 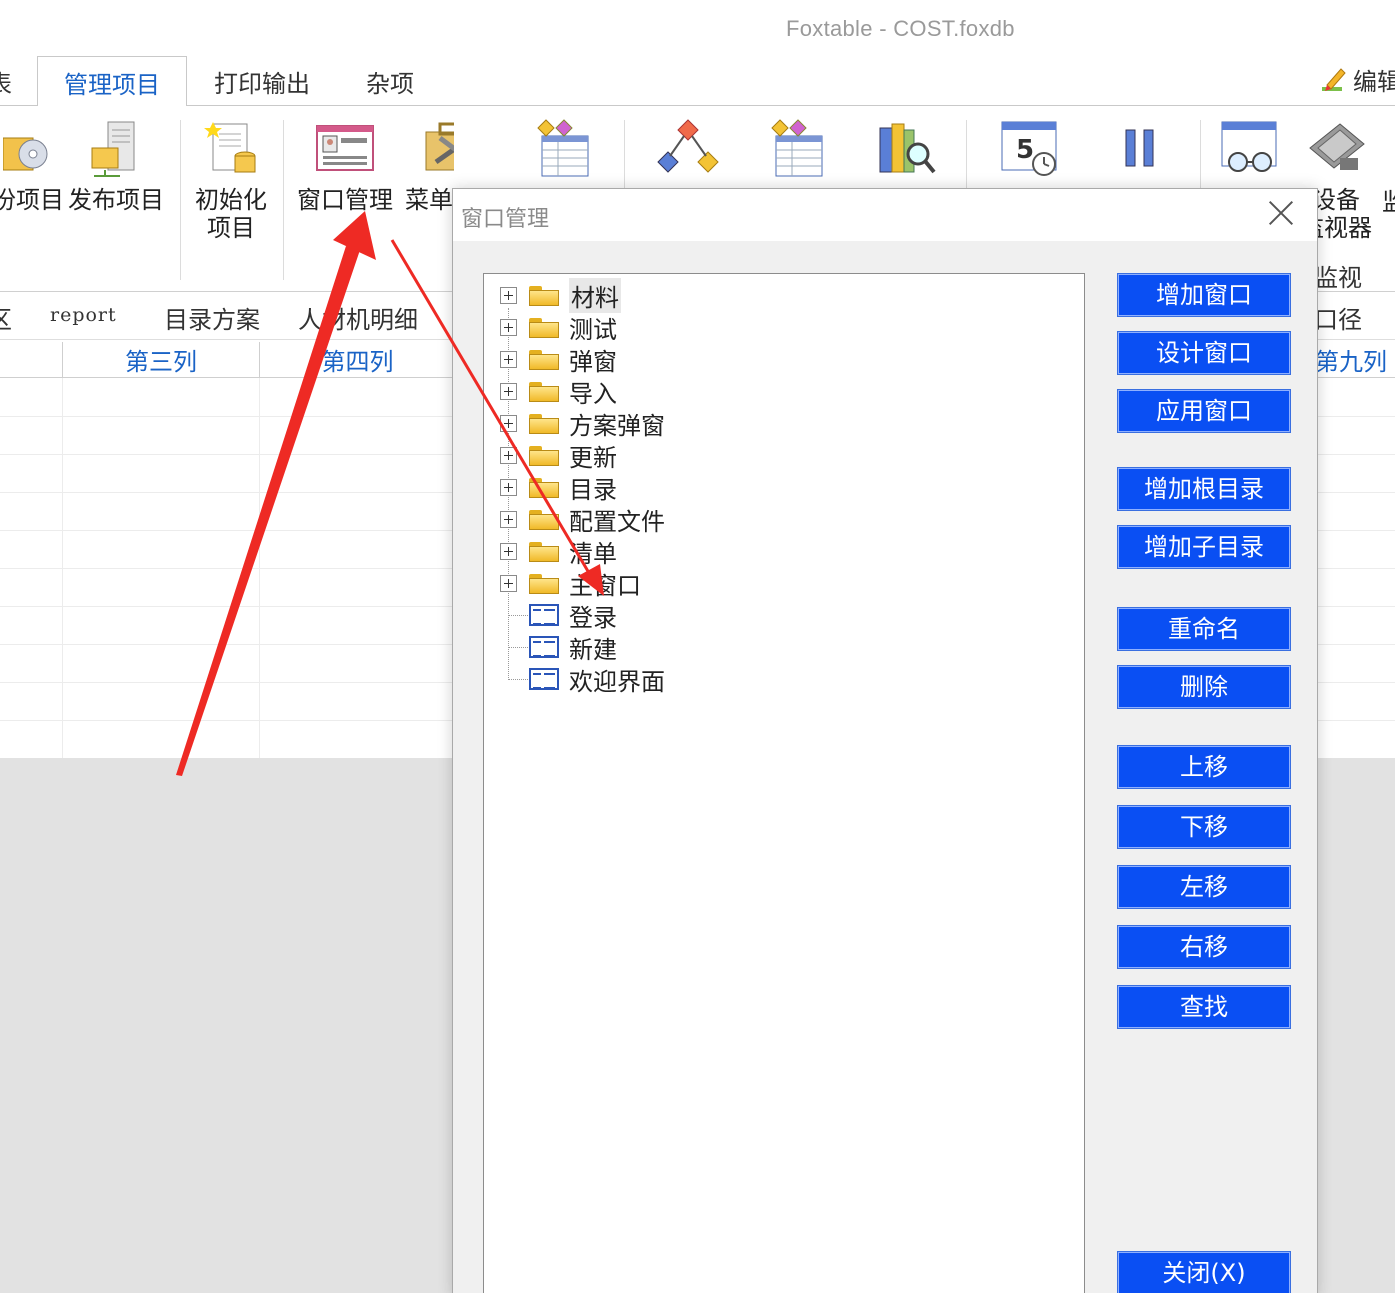 What do you see at coordinates (6, 81) in the screenshot?
I see `tab-partial-left: 表` at bounding box center [6, 81].